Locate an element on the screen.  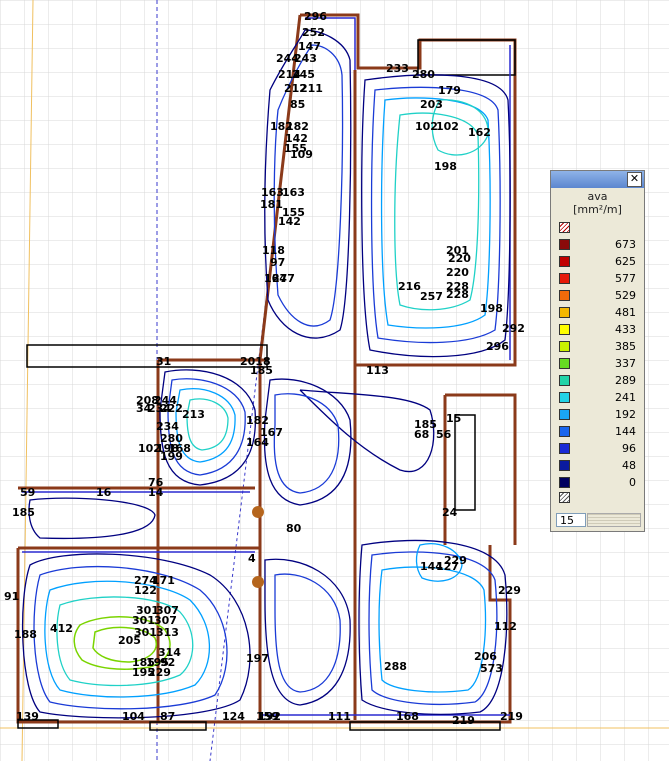
value-label: 56 is located at coordinates (444, 434).